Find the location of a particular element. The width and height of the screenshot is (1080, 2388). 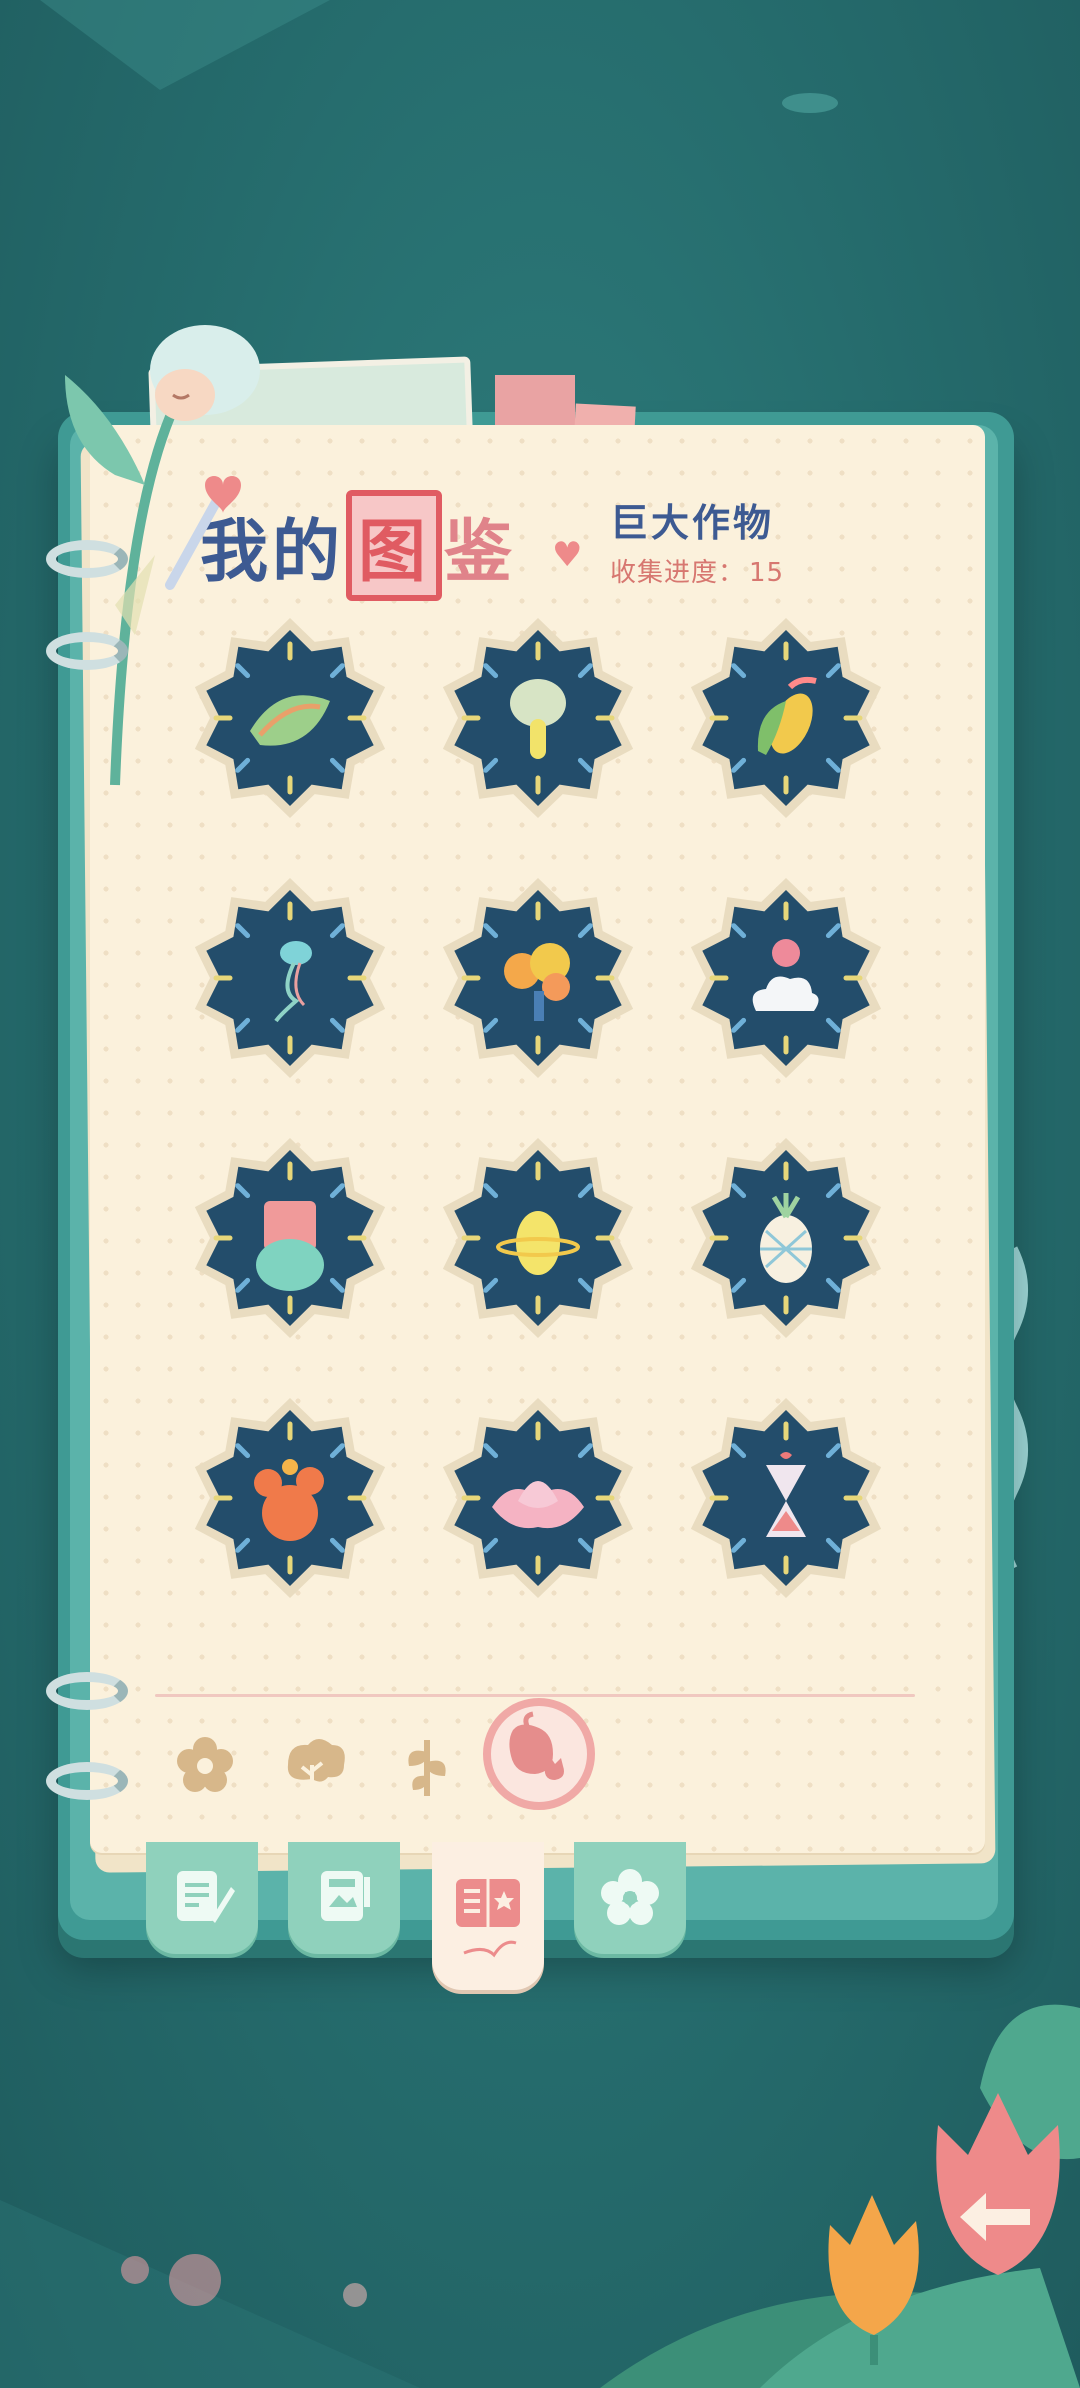

heart-decoration: ♥ is located at coordinates (567, 555).